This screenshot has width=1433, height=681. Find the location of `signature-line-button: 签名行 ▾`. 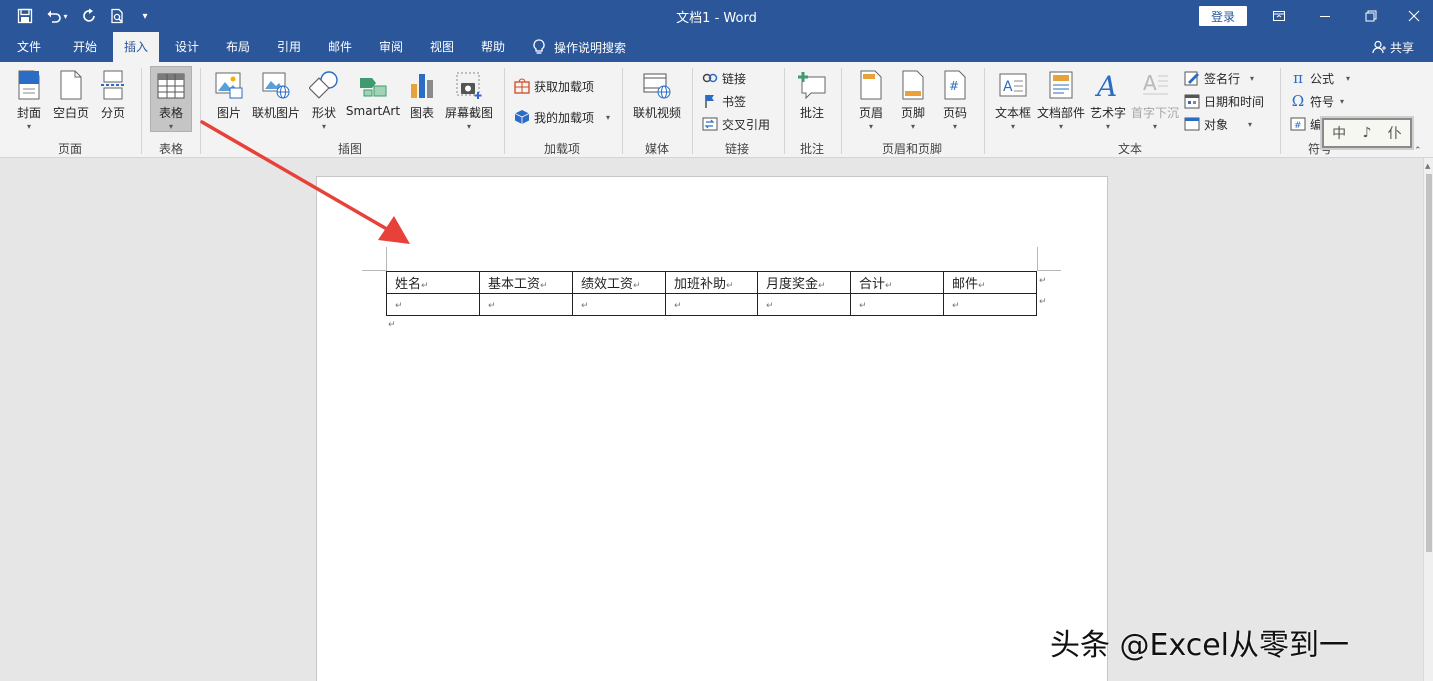

signature-line-button: 签名行 ▾ is located at coordinates (1219, 78).